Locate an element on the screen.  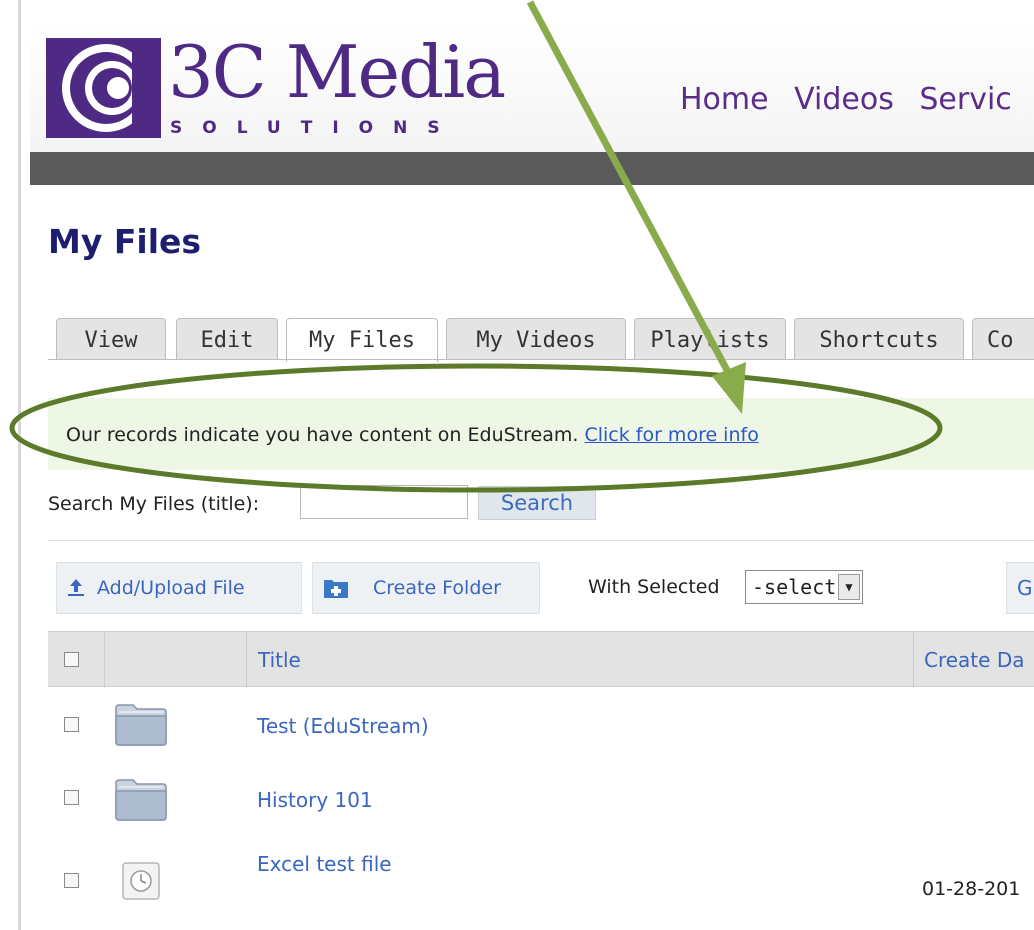
row-title-link: History 101 is located at coordinates (315, 800).